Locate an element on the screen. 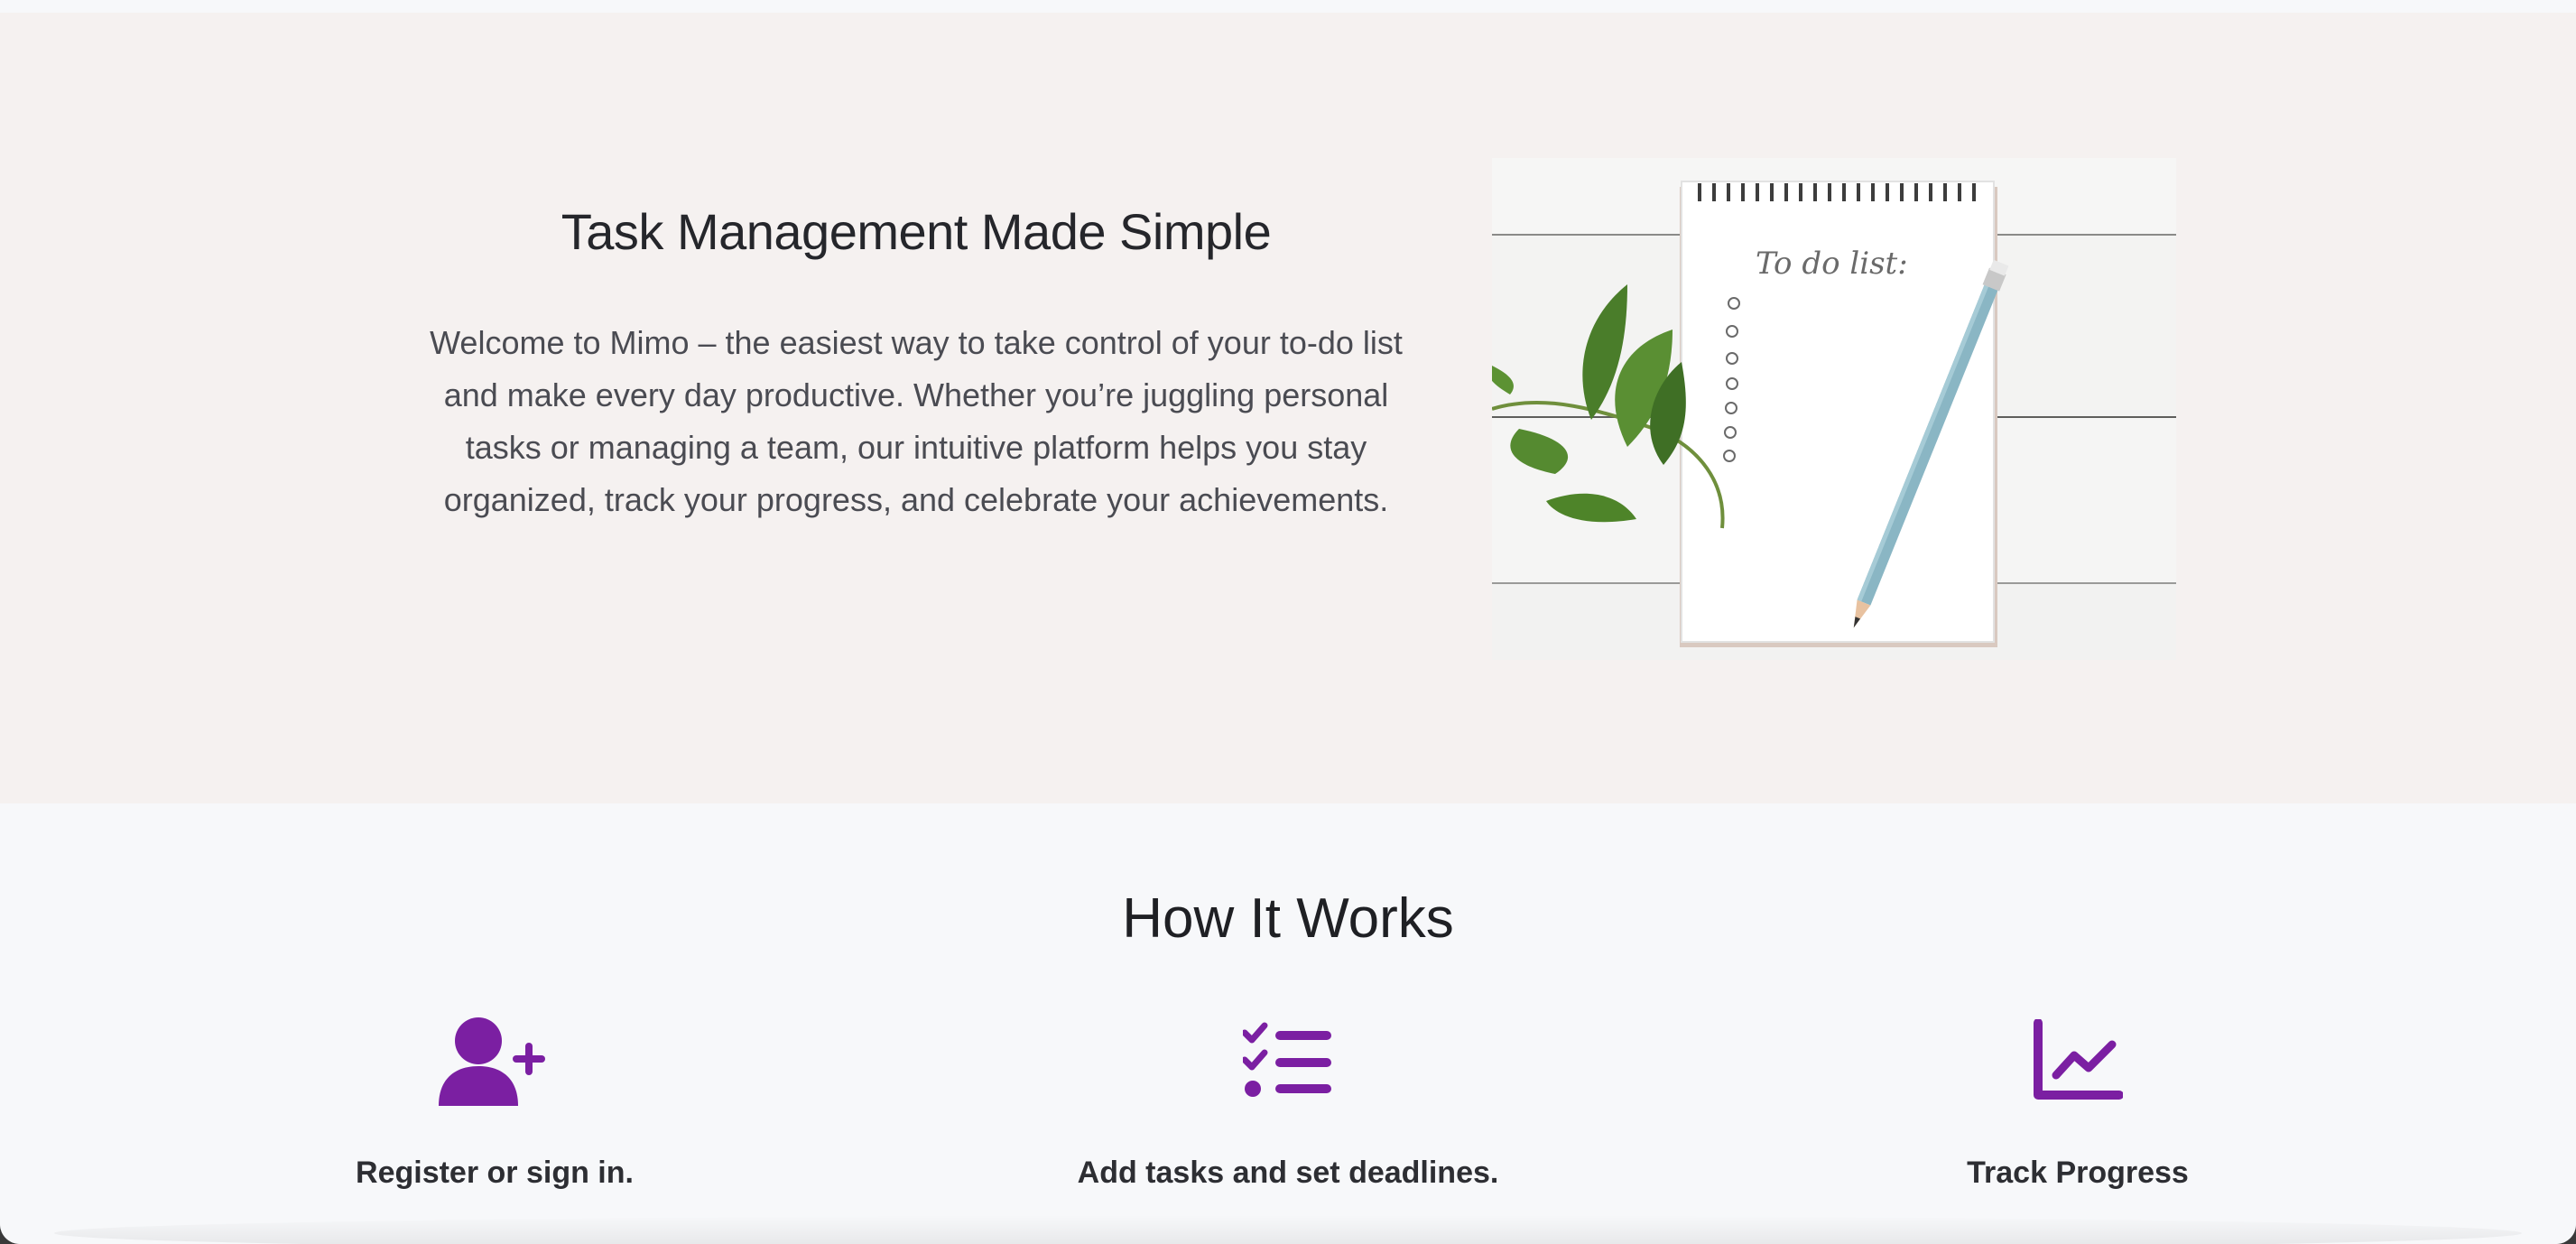  notepad-illustration: To do list: is located at coordinates (1834, 409).